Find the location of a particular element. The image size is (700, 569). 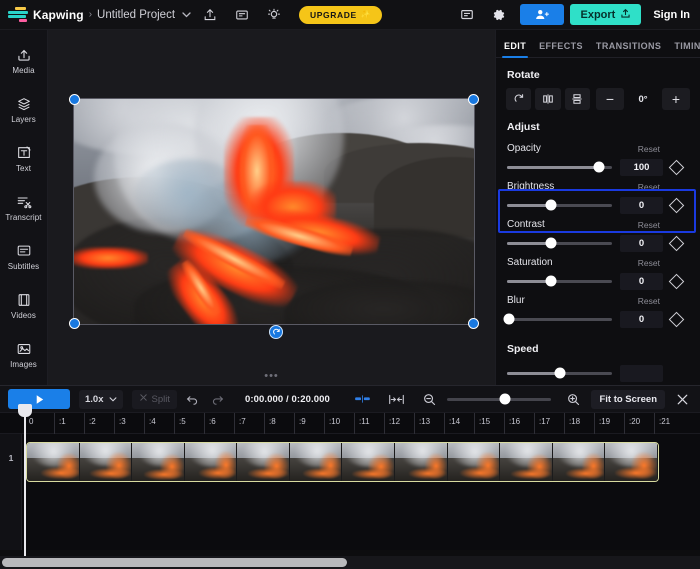

ruler-tick: :1 is located at coordinates (60, 423).